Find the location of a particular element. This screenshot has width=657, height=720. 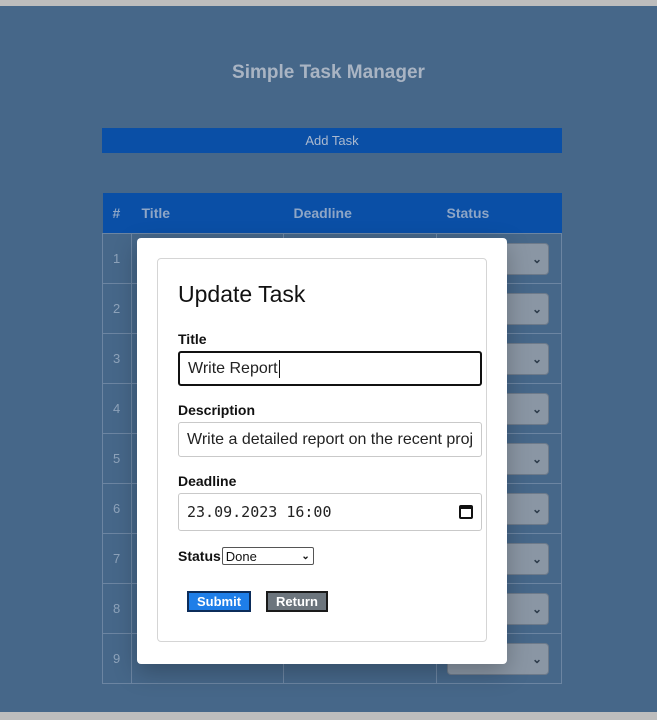

status-label: Status is located at coordinates (199, 556).